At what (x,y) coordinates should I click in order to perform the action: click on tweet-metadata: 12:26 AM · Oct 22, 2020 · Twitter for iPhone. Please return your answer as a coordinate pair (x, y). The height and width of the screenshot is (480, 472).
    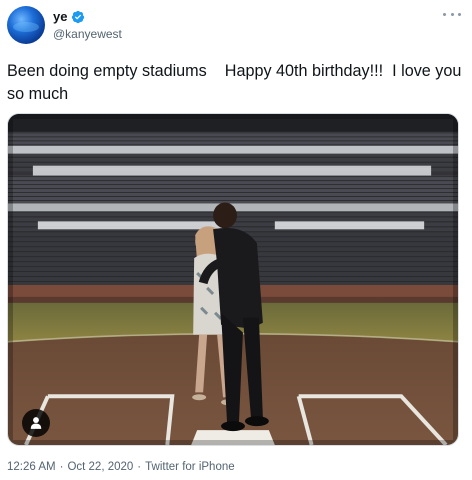
    Looking at the image, I should click on (121, 467).